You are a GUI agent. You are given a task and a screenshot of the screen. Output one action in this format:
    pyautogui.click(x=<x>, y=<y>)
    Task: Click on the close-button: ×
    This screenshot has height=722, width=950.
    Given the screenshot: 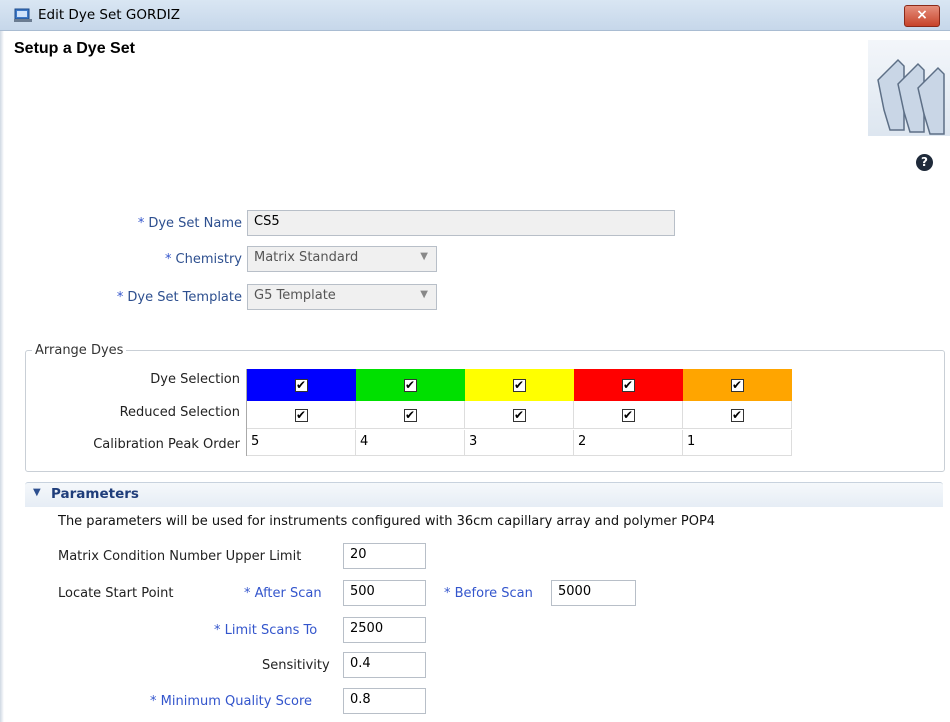 What is the action you would take?
    pyautogui.click(x=922, y=16)
    